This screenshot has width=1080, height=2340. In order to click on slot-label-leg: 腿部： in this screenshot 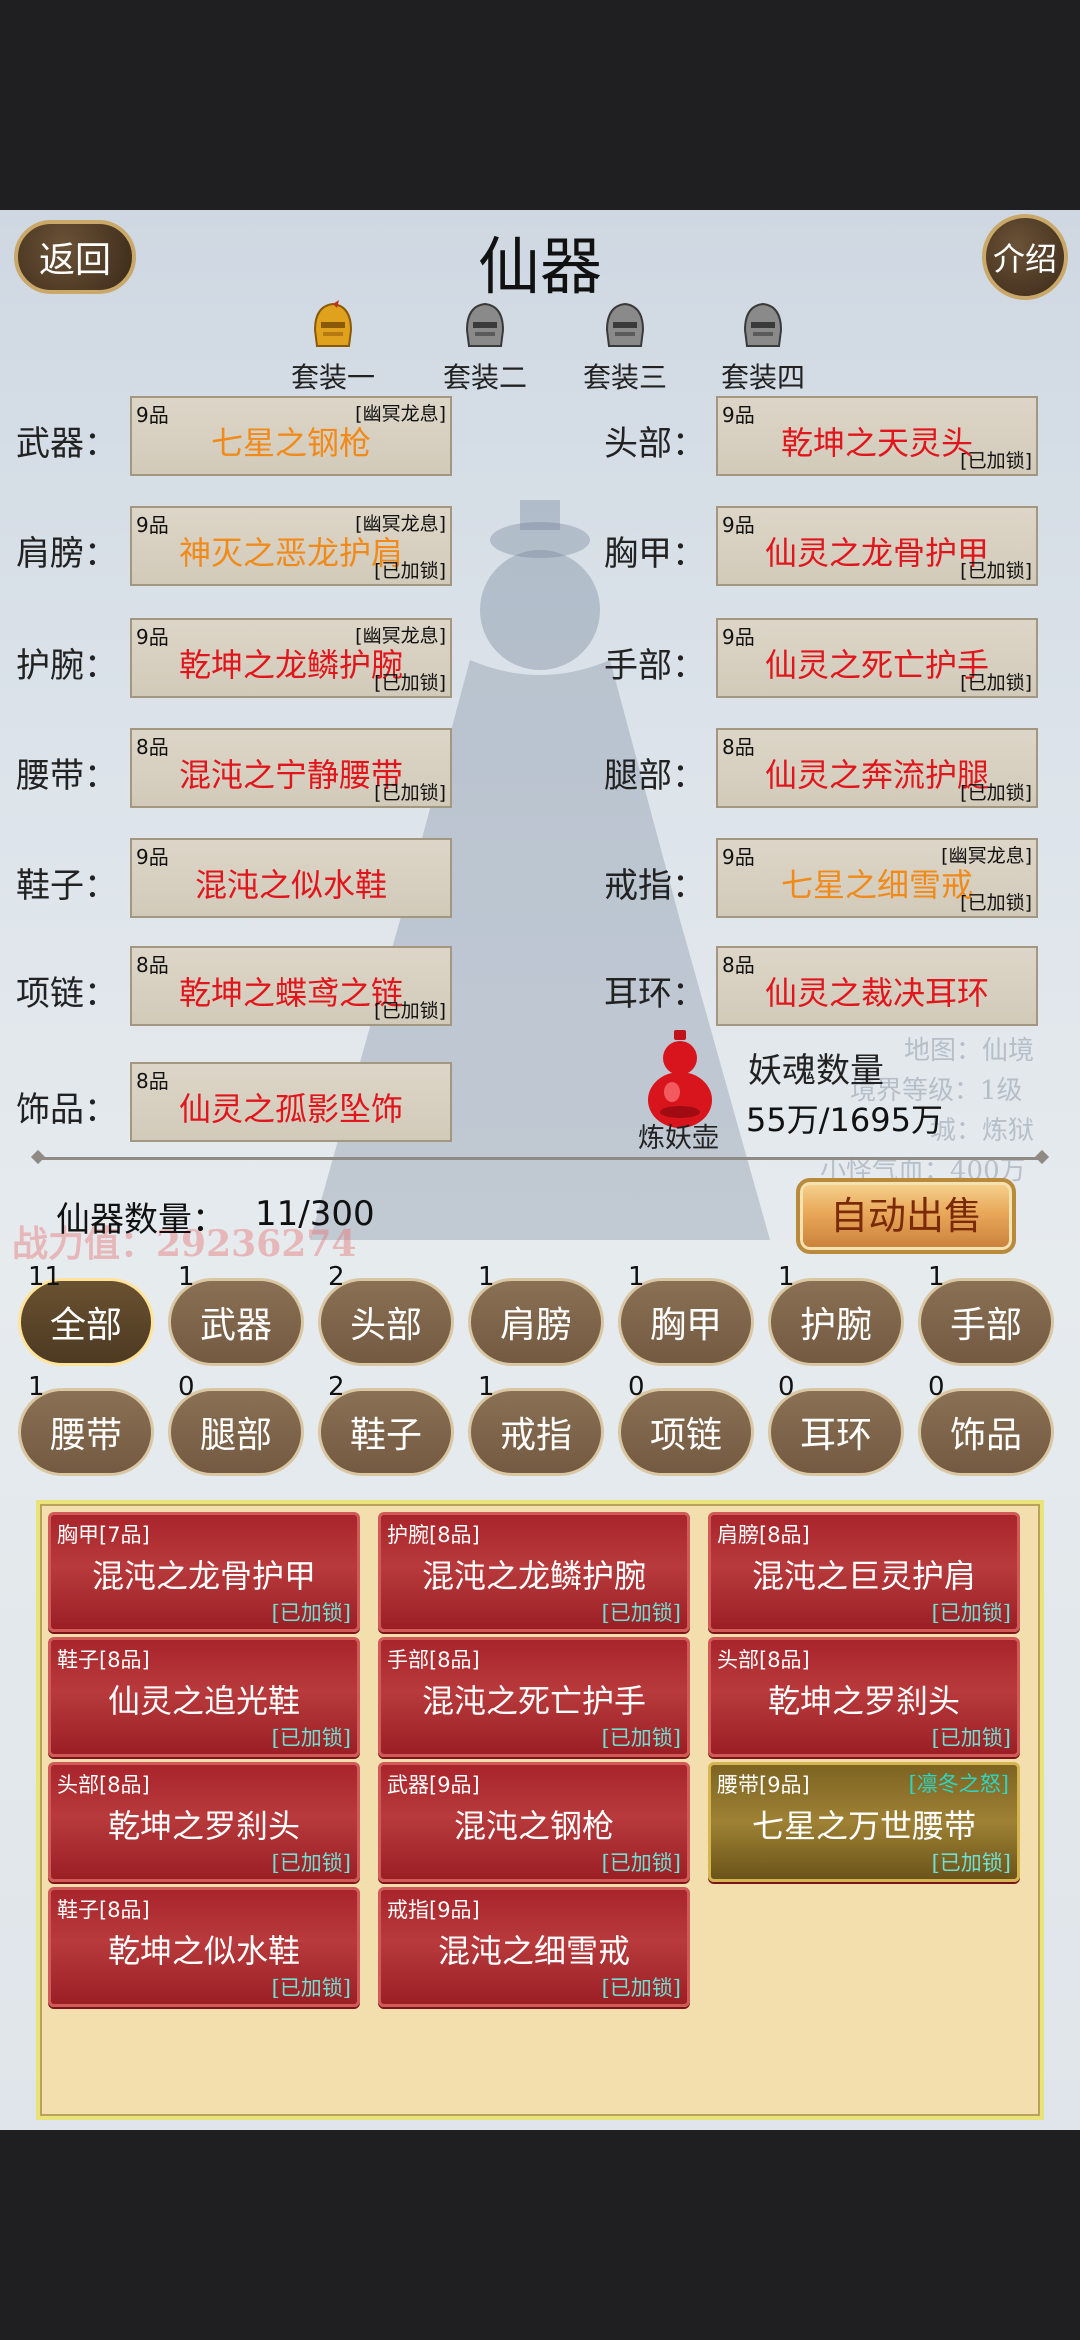, I will do `click(655, 776)`.